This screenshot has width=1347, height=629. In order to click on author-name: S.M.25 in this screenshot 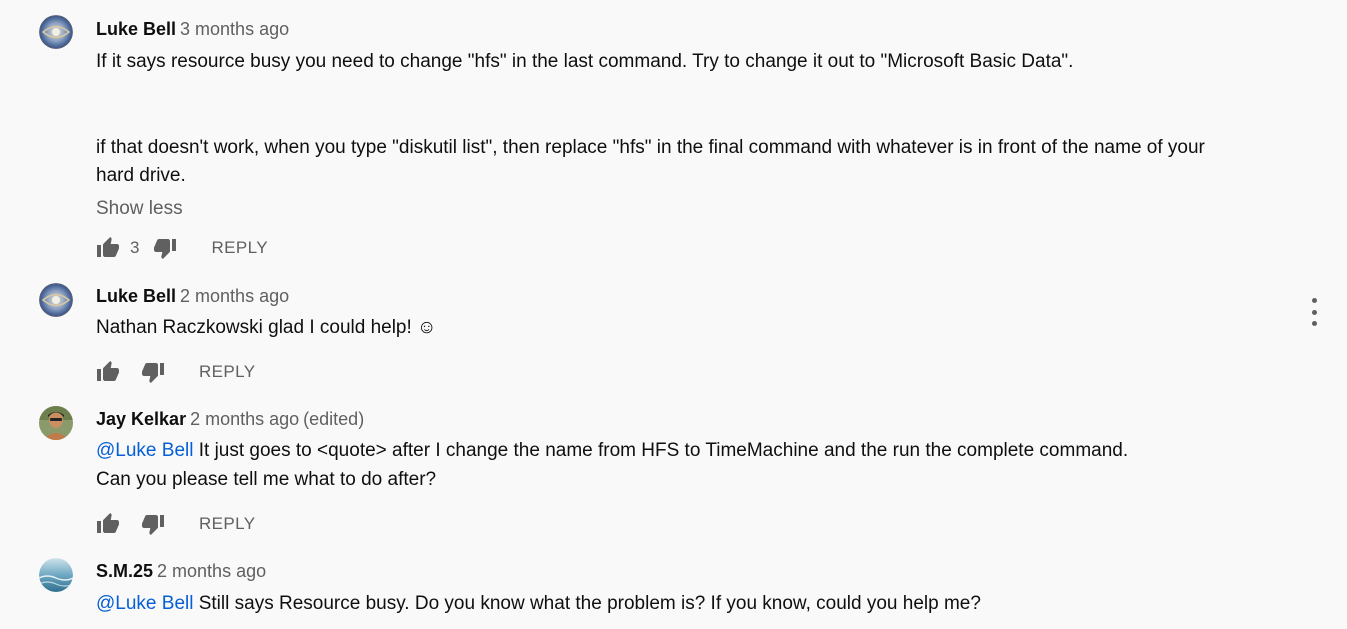, I will do `click(124, 571)`.